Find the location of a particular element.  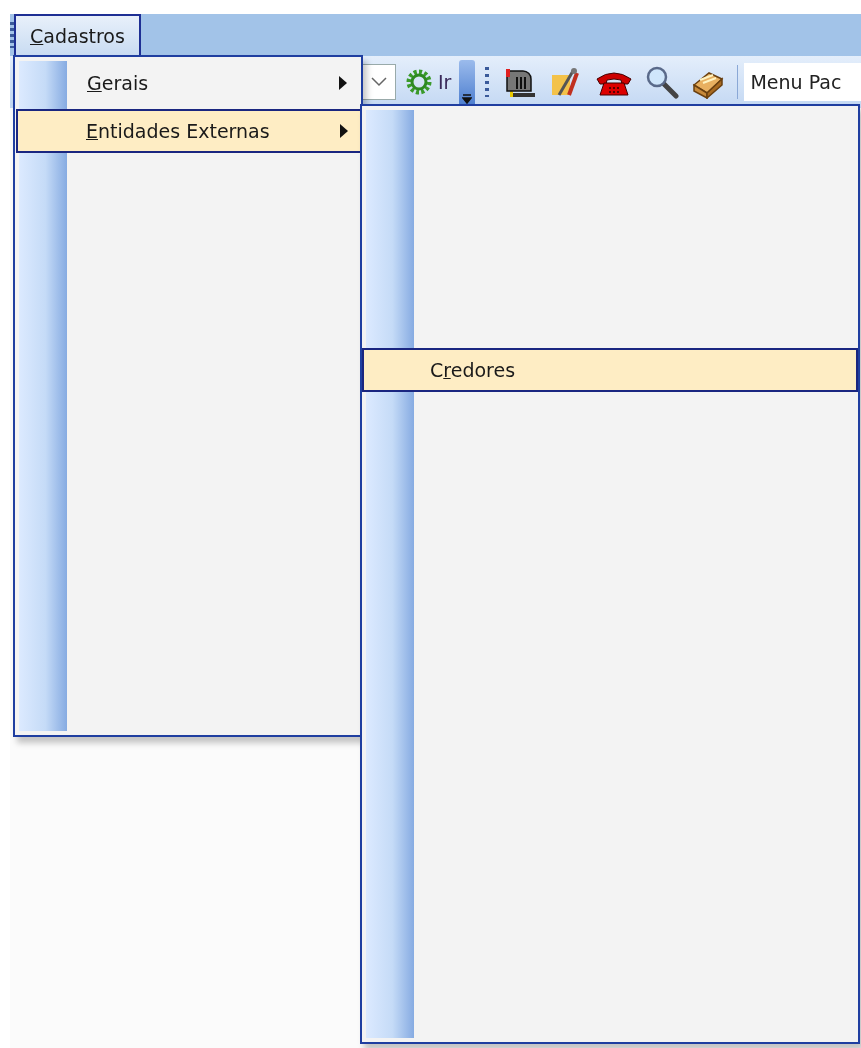

menu-item: Entidades Externas is located at coordinates (189, 131).